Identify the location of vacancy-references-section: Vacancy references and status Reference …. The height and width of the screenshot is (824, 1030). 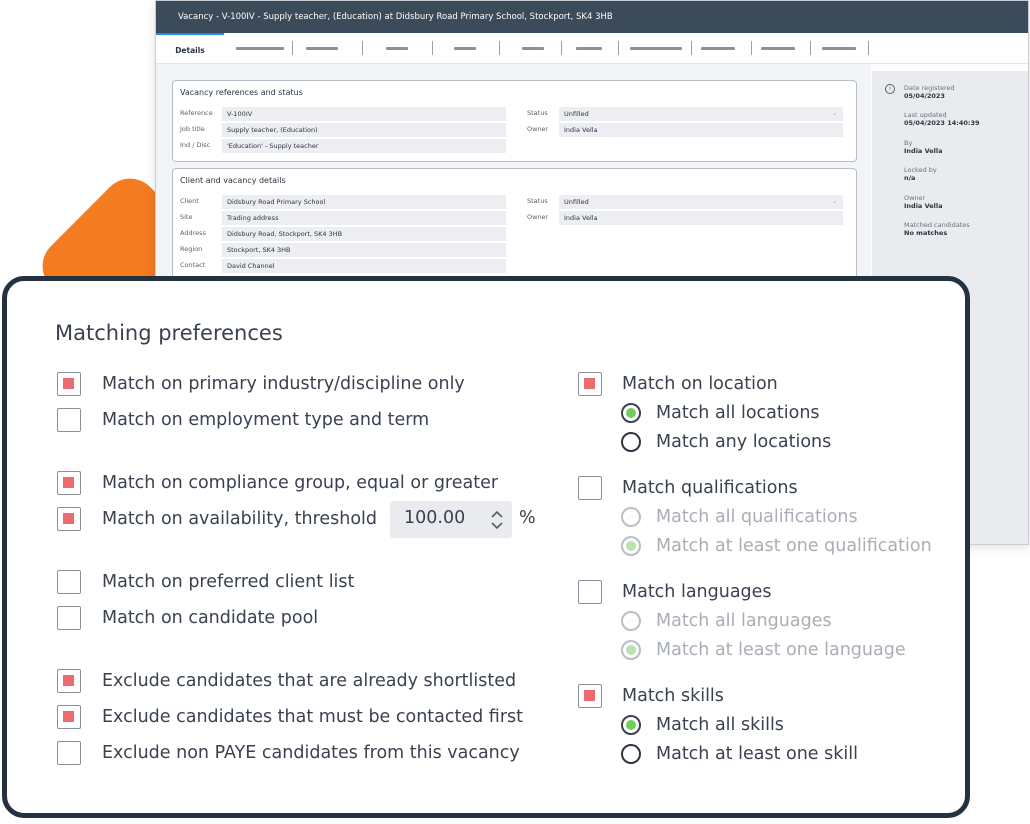
(514, 121).